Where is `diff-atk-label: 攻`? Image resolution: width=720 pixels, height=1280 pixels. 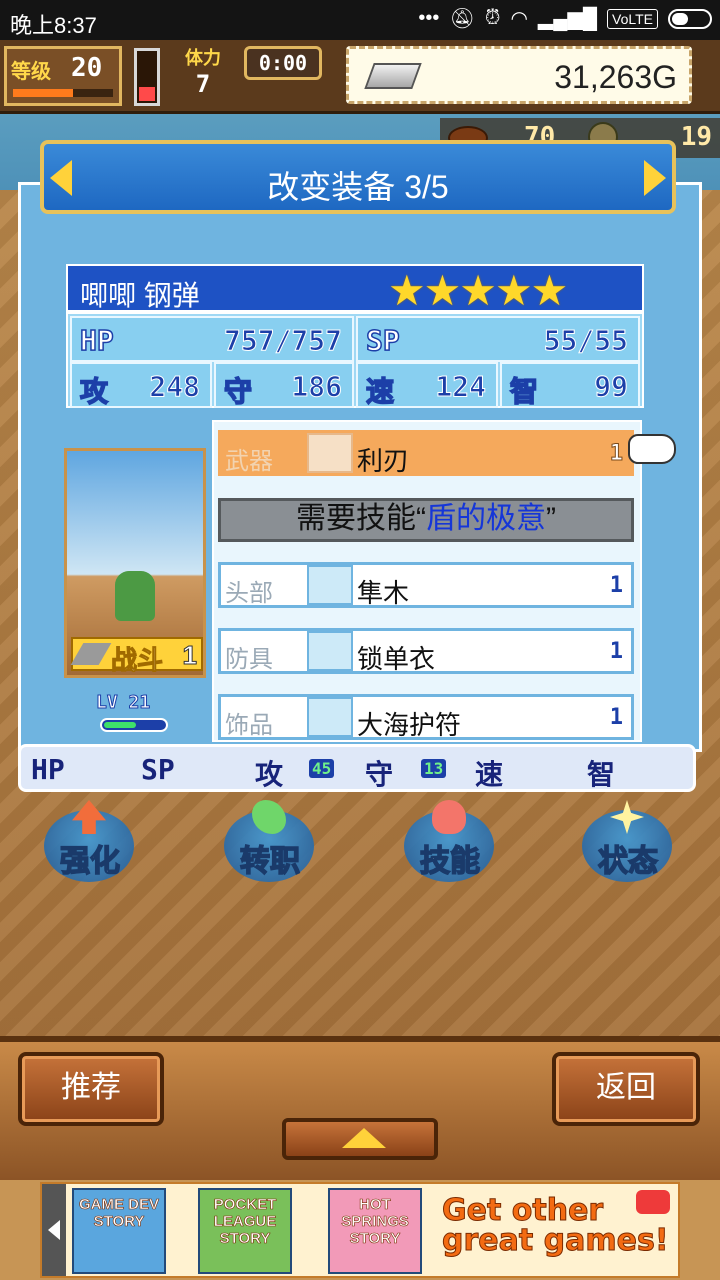
diff-atk-label: 攻 is located at coordinates (269, 774).